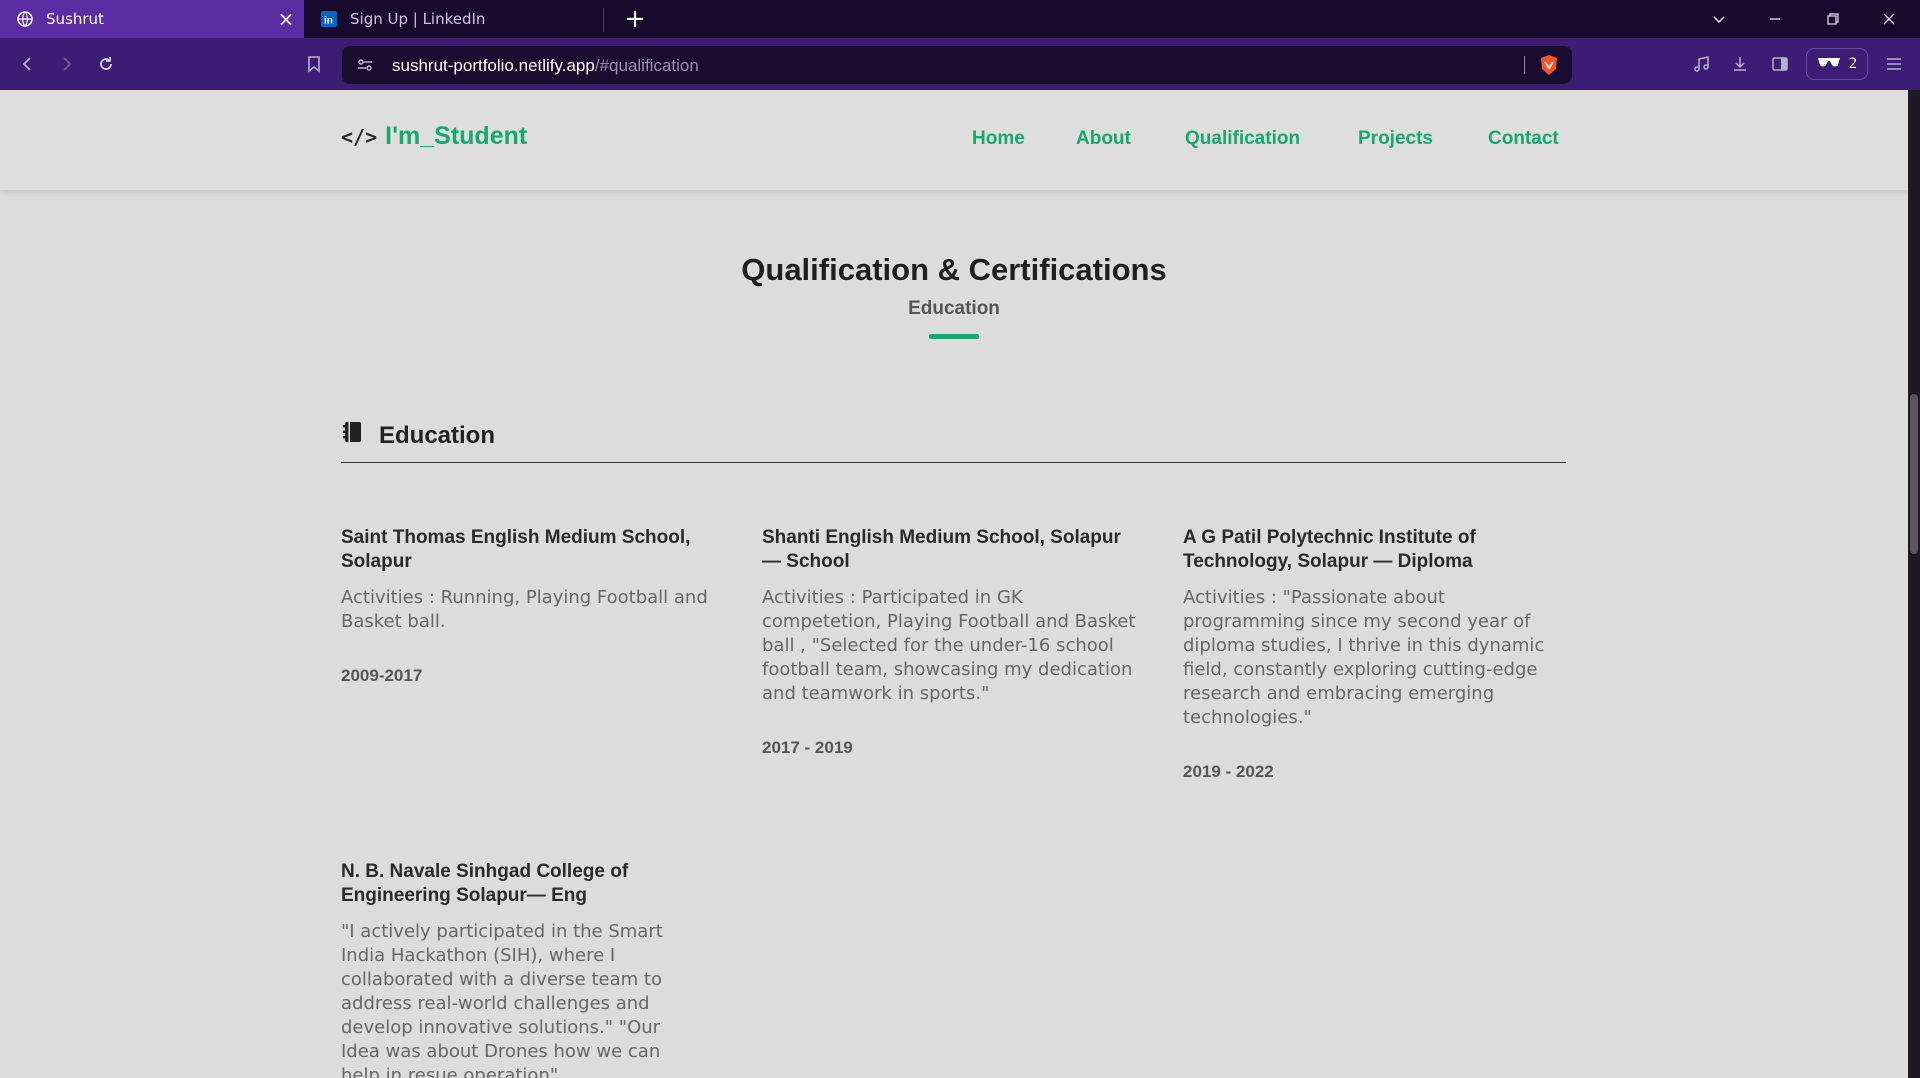  I want to click on music-icon, so click(1702, 64).